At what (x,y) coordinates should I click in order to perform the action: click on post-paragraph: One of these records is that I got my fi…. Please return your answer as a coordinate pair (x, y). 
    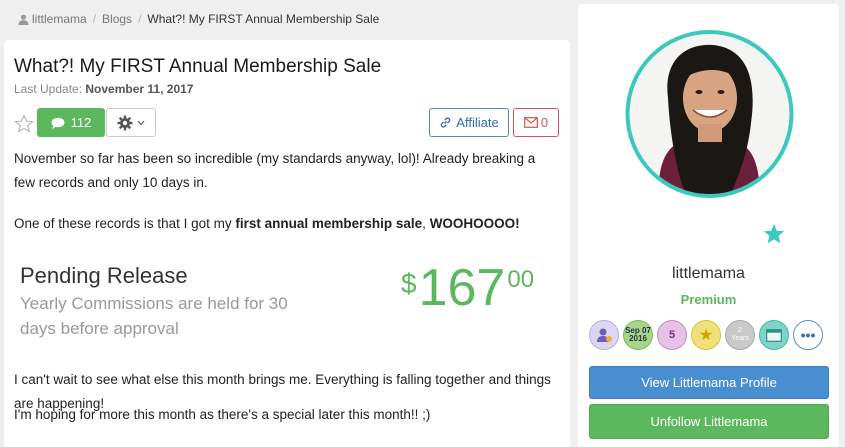
    Looking at the image, I should click on (286, 224).